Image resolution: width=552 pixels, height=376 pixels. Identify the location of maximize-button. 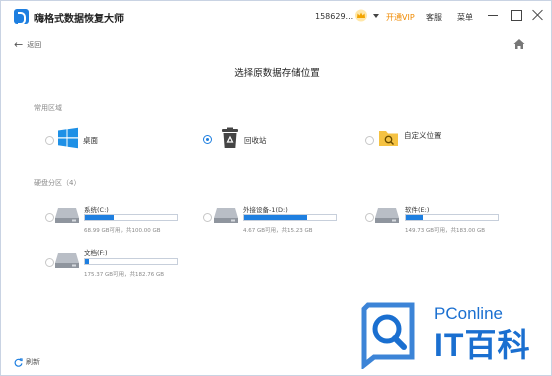
(516, 15).